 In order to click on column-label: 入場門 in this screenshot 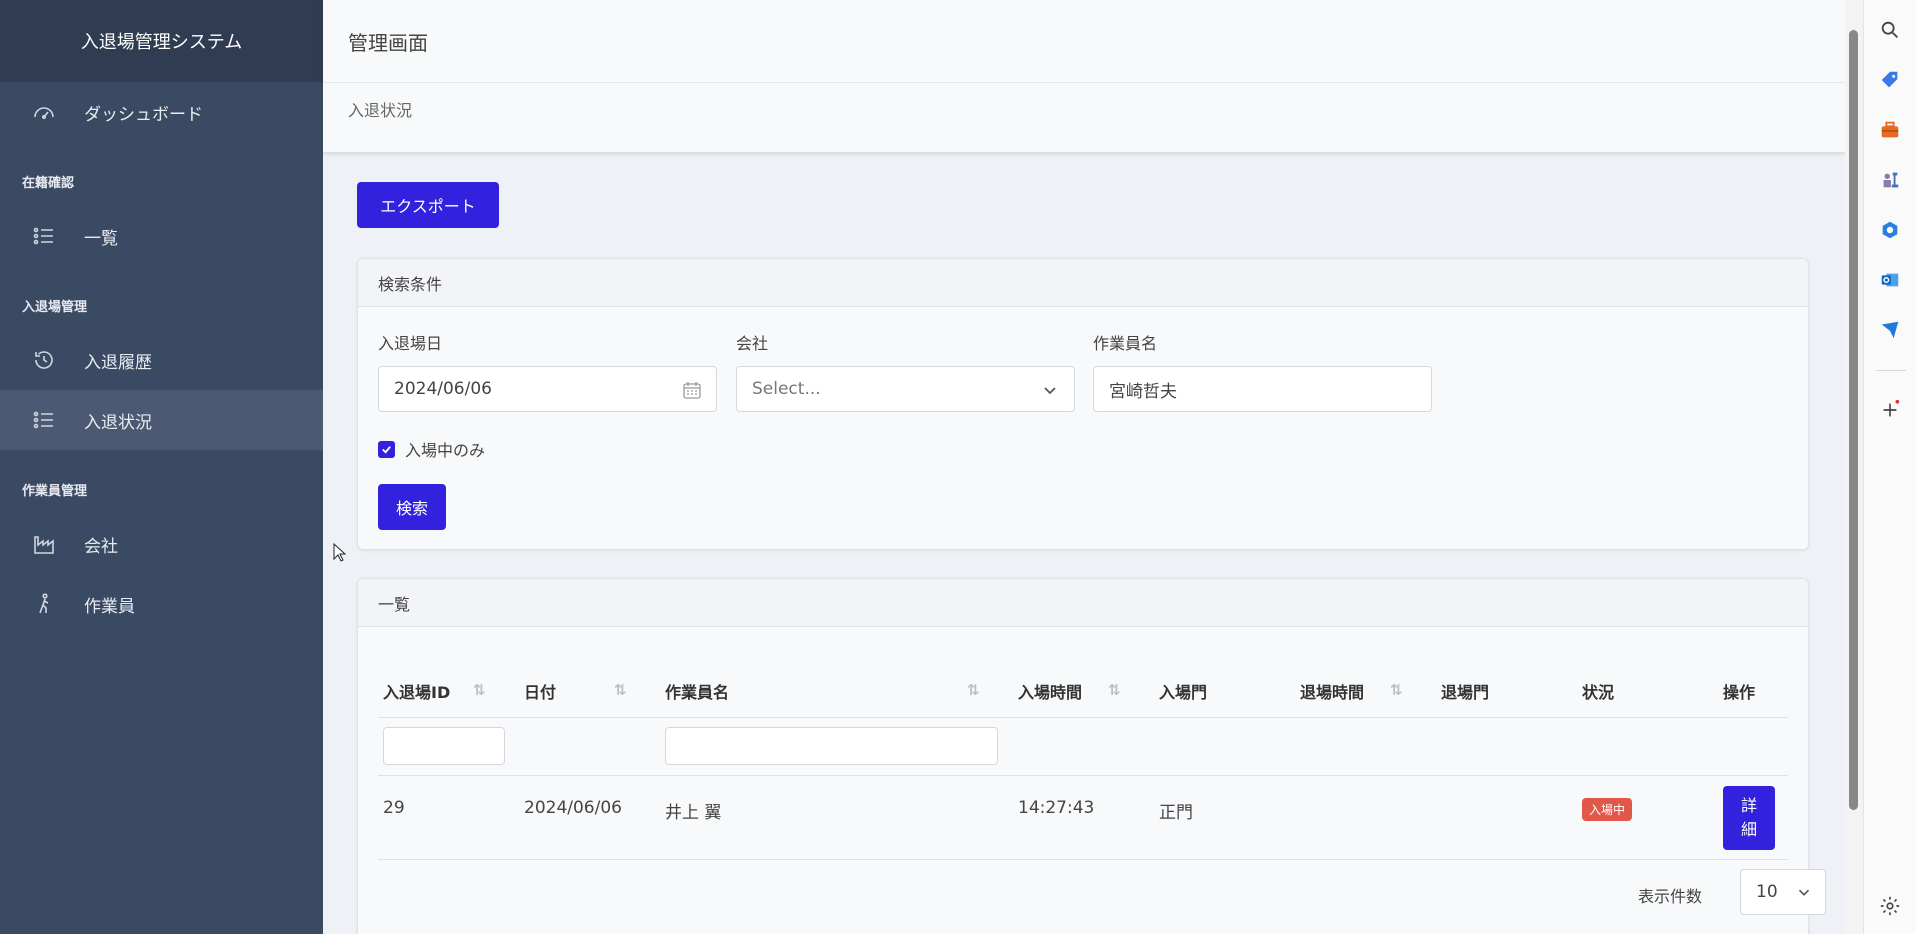, I will do `click(1183, 692)`.